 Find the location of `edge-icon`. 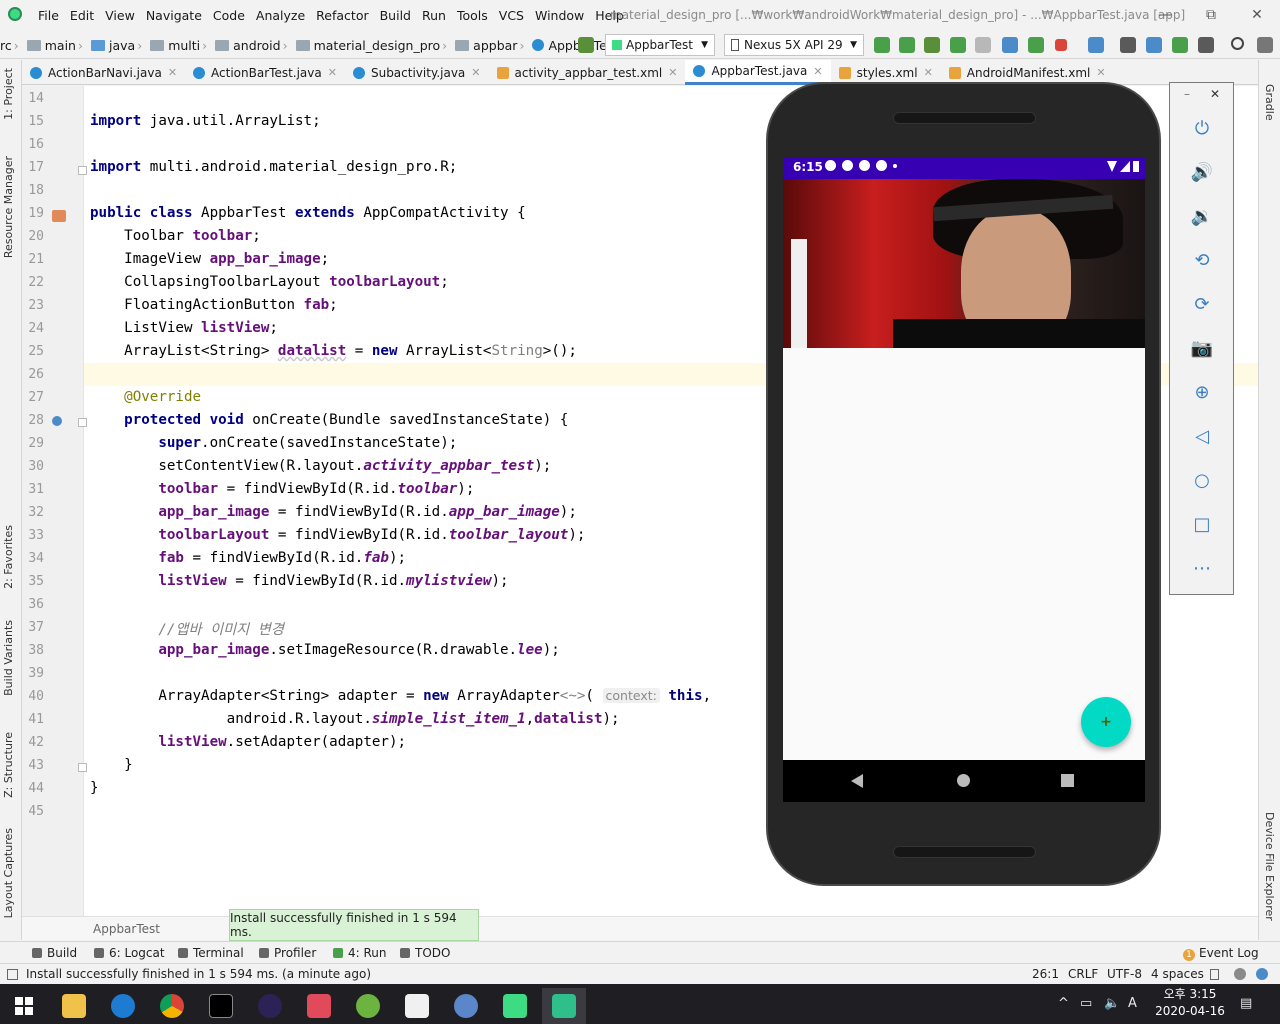

edge-icon is located at coordinates (123, 1006).